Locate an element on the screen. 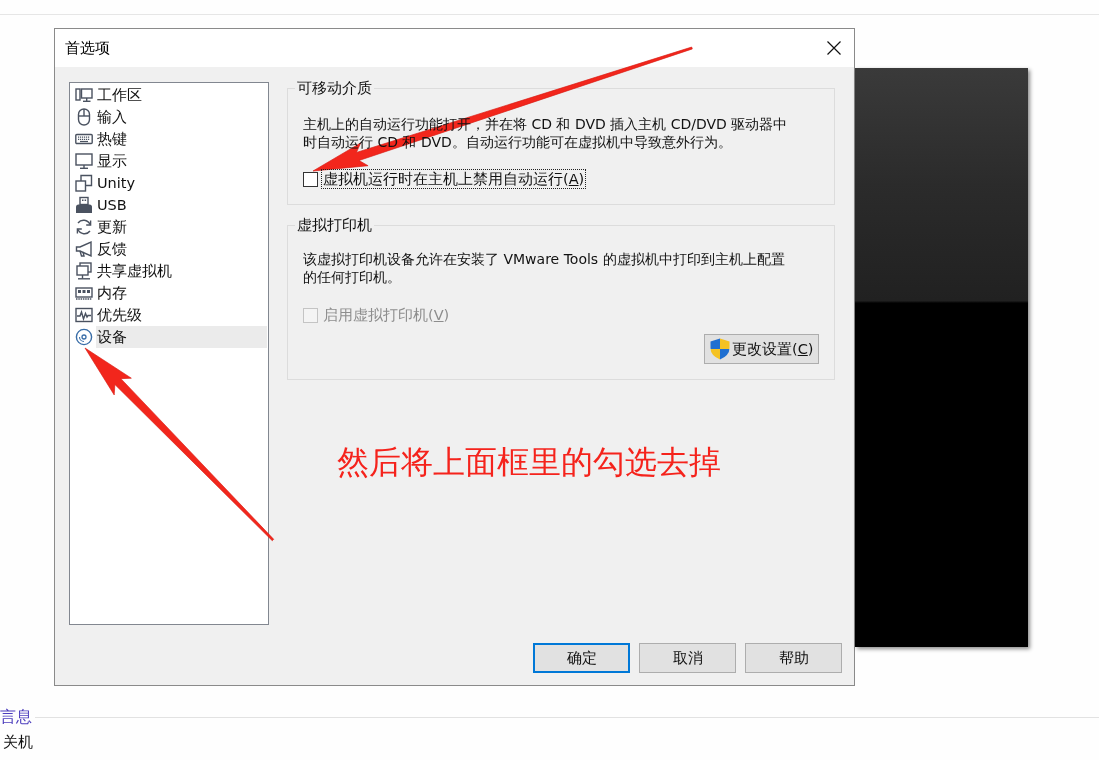 The width and height of the screenshot is (1099, 760). change-settings-button: 更改设置(C) is located at coordinates (761, 349).